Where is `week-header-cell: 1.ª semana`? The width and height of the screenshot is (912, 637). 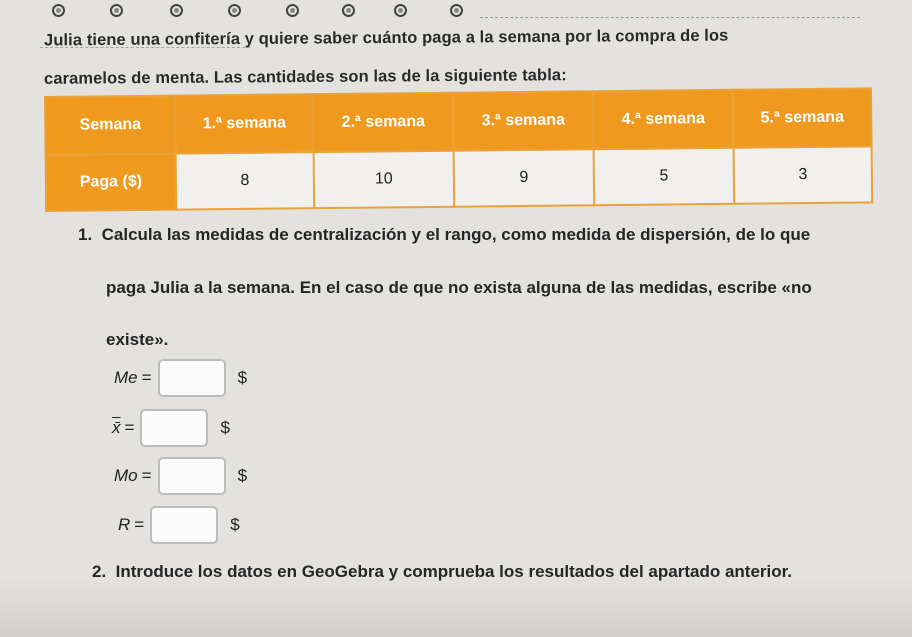 week-header-cell: 1.ª semana is located at coordinates (244, 124).